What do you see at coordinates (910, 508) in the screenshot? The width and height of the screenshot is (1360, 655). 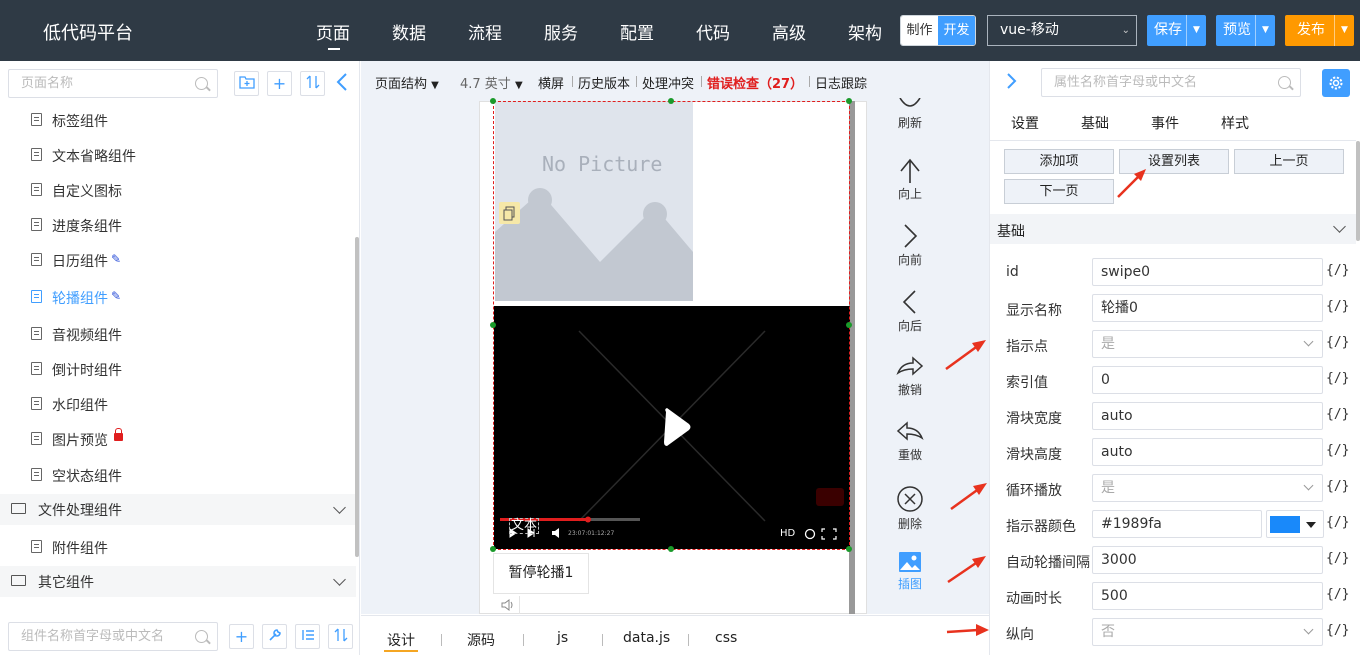 I see `delete-button: 删除` at bounding box center [910, 508].